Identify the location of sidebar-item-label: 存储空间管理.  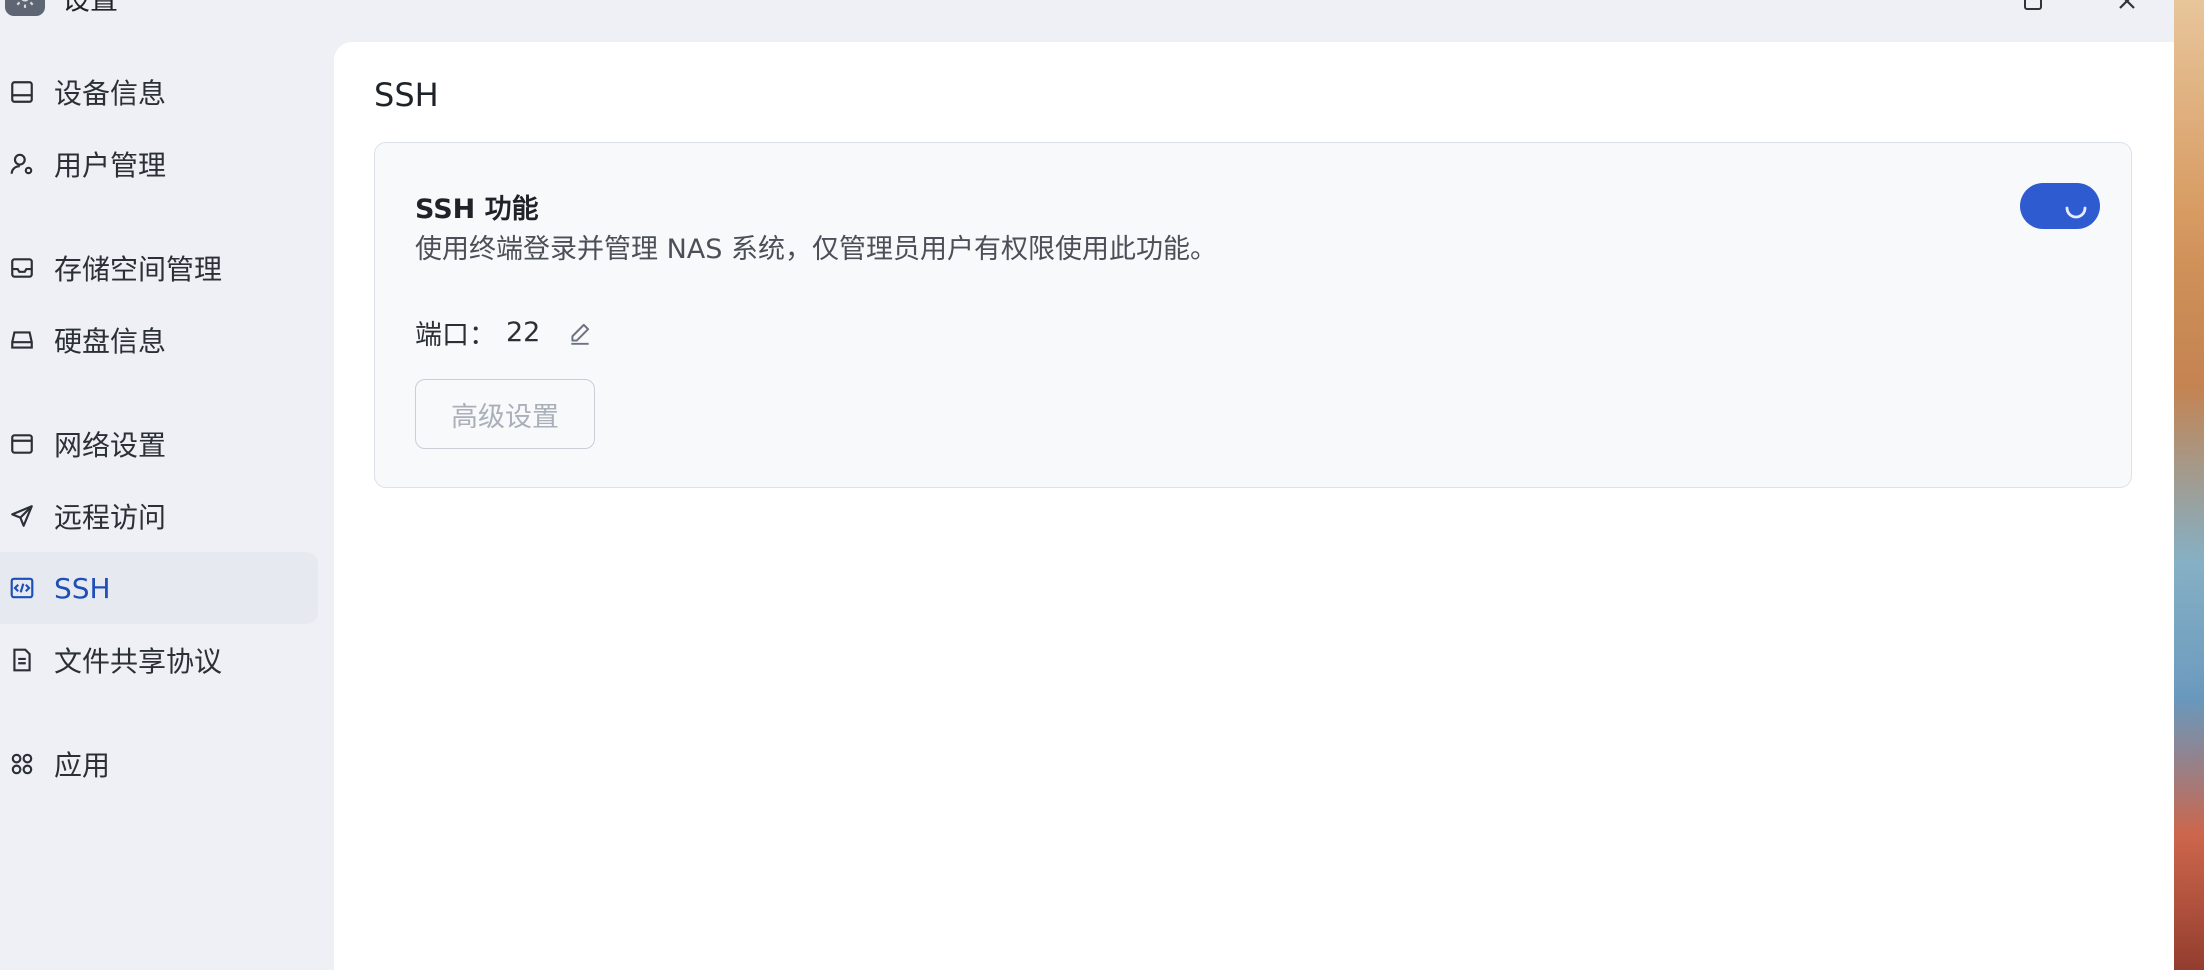
(138, 269).